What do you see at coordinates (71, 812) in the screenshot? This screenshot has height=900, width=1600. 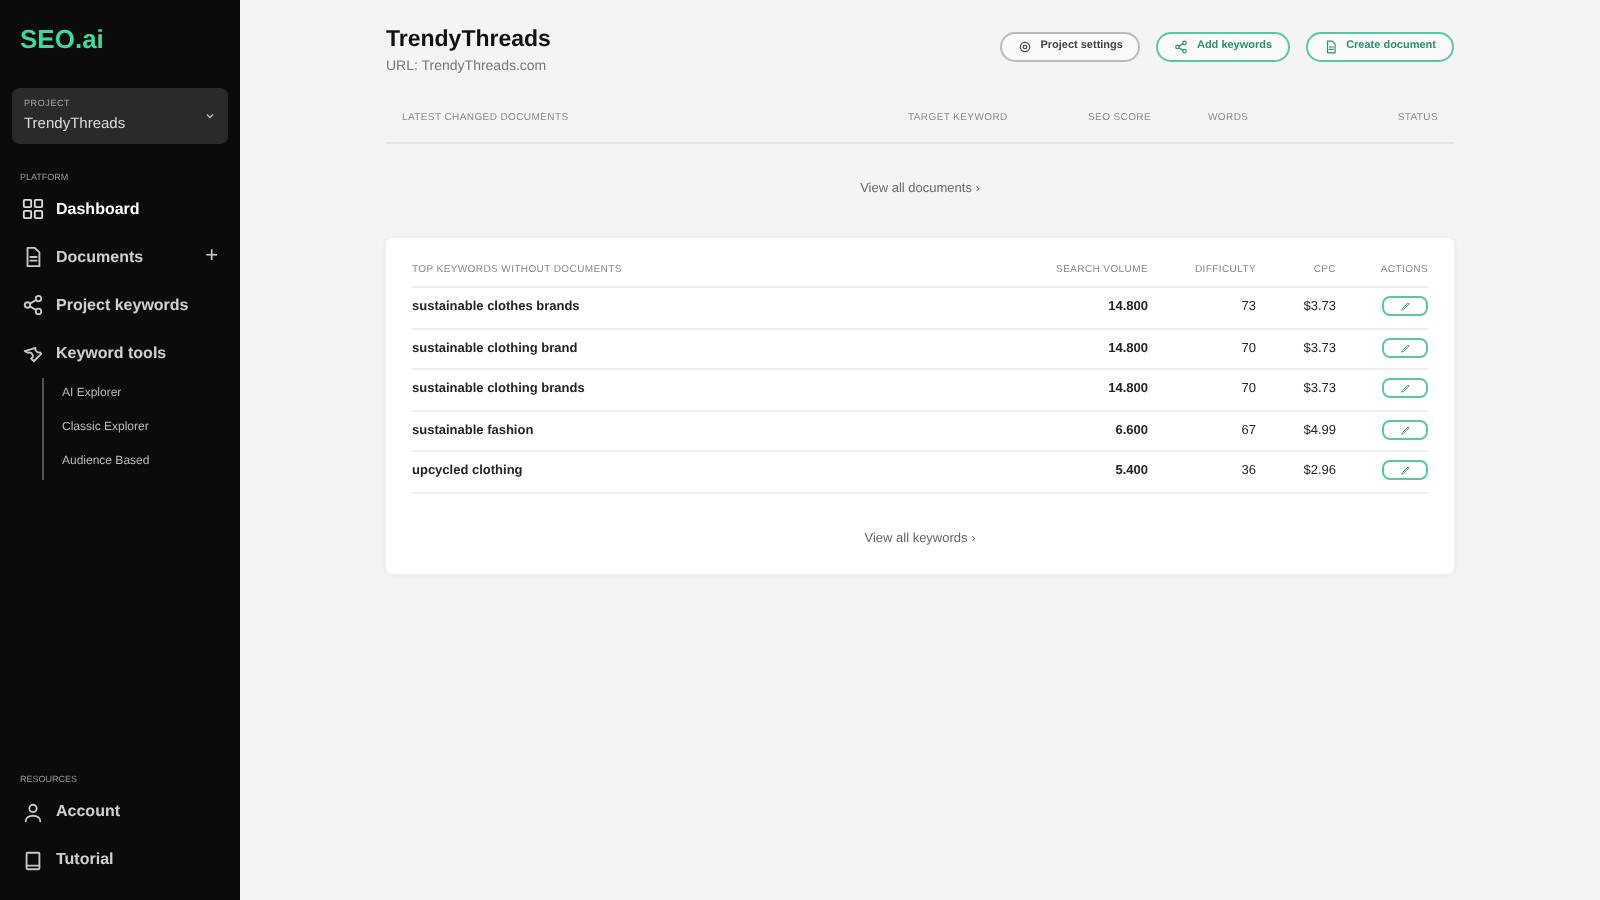 I see `nav-item: Account` at bounding box center [71, 812].